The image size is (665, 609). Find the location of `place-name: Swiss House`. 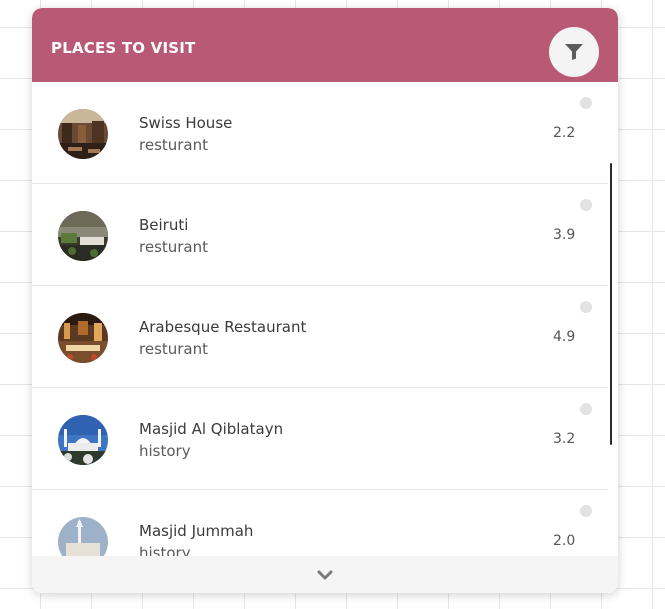

place-name: Swiss House is located at coordinates (186, 123).